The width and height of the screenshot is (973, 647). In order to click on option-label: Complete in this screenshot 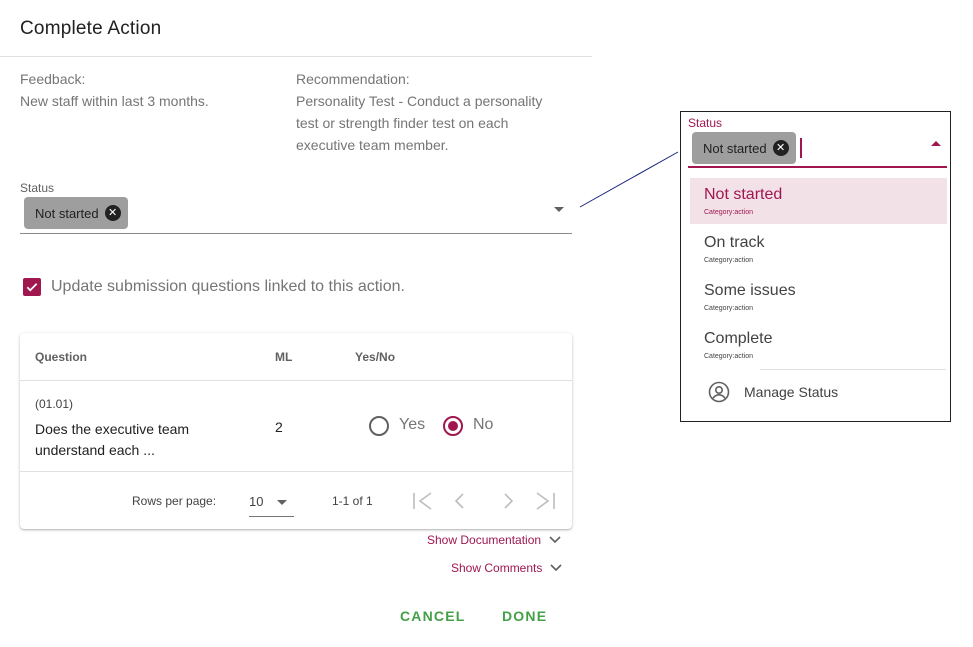, I will do `click(738, 338)`.